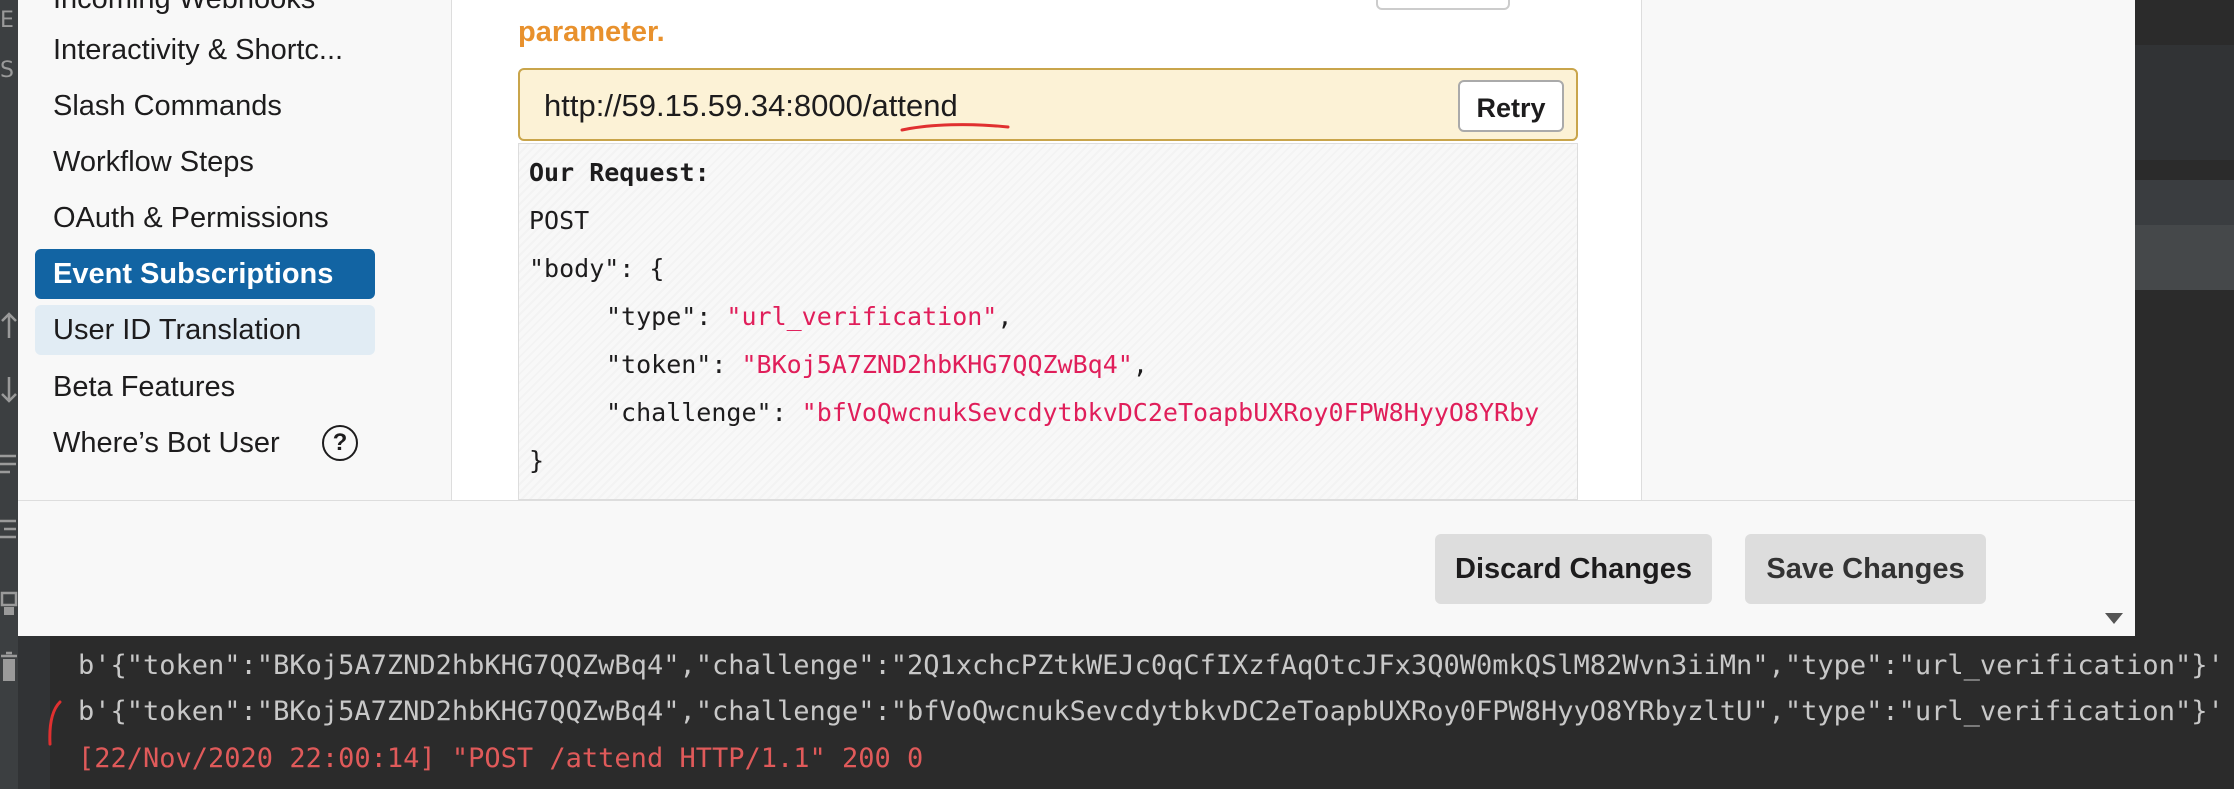 The height and width of the screenshot is (789, 2234). What do you see at coordinates (619, 172) in the screenshot?
I see `request-heading: Our Request:` at bounding box center [619, 172].